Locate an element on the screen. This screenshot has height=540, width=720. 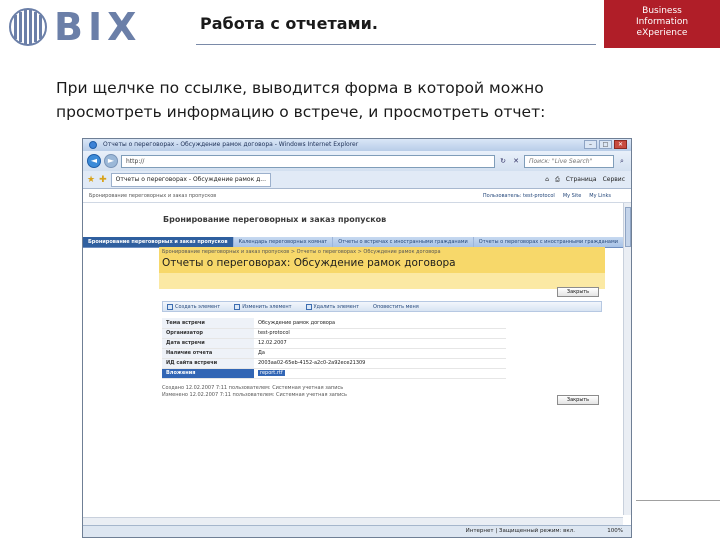
search-icon: ⌕ is located at coordinates (622, 161).